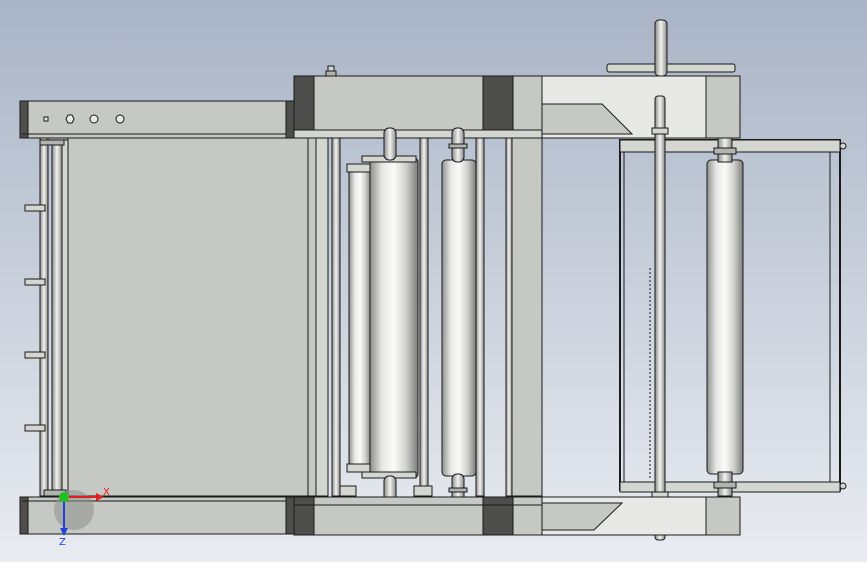  I want to click on middle-side-wall-left, so click(312, 317).